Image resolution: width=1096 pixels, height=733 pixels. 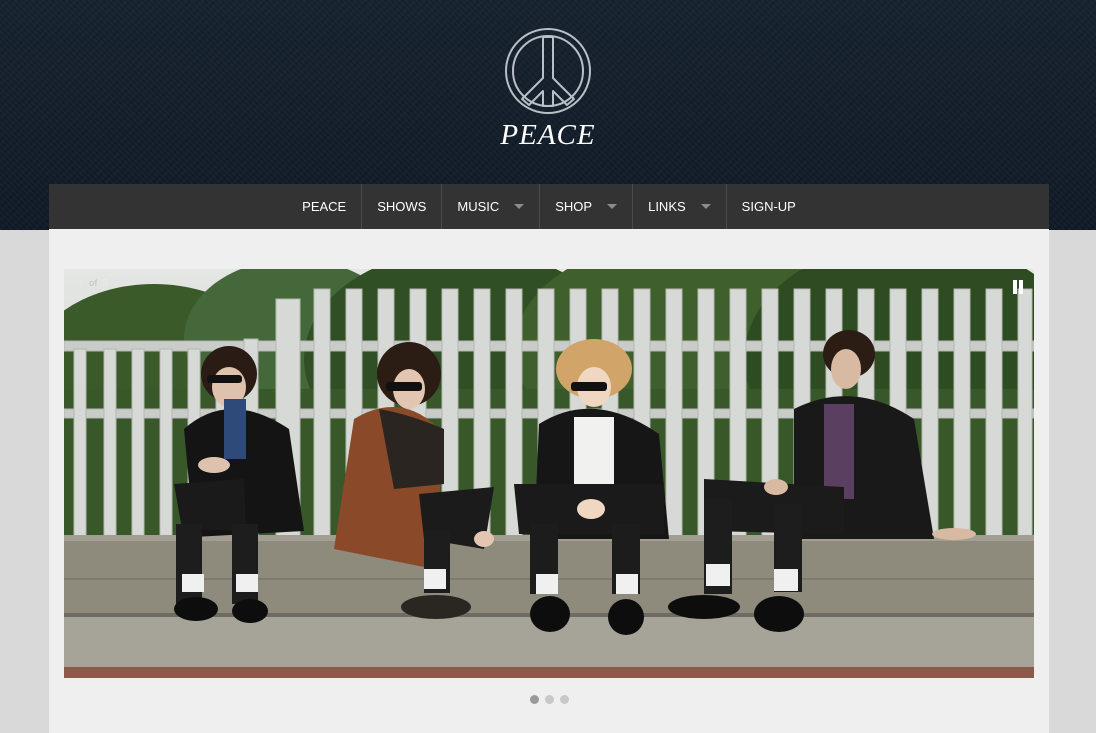 I want to click on slide-current: 1, so click(x=81, y=283).